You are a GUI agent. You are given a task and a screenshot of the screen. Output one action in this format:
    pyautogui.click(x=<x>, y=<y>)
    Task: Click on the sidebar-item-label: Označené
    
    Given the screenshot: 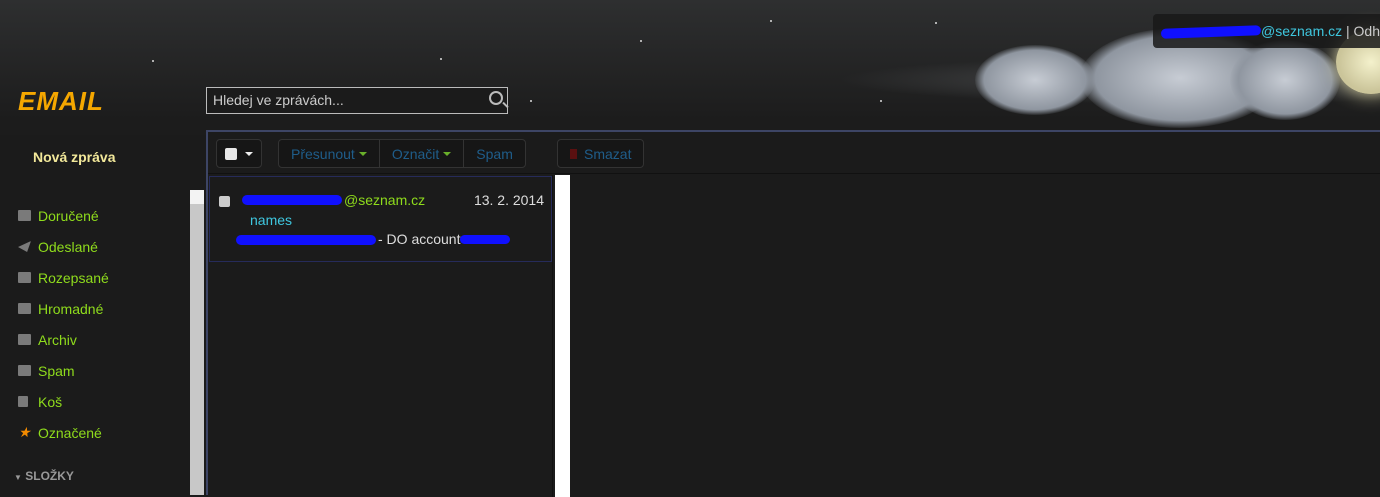 What is the action you would take?
    pyautogui.click(x=70, y=432)
    